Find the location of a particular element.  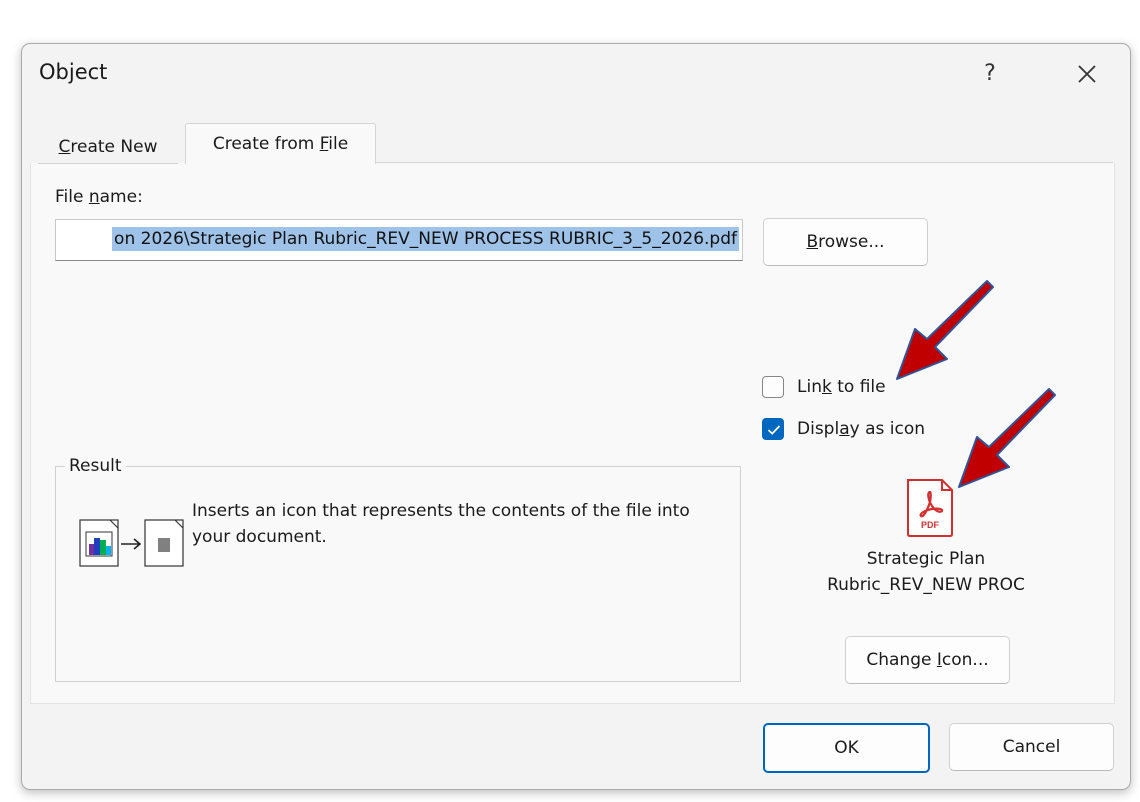

close-button is located at coordinates (1087, 74).